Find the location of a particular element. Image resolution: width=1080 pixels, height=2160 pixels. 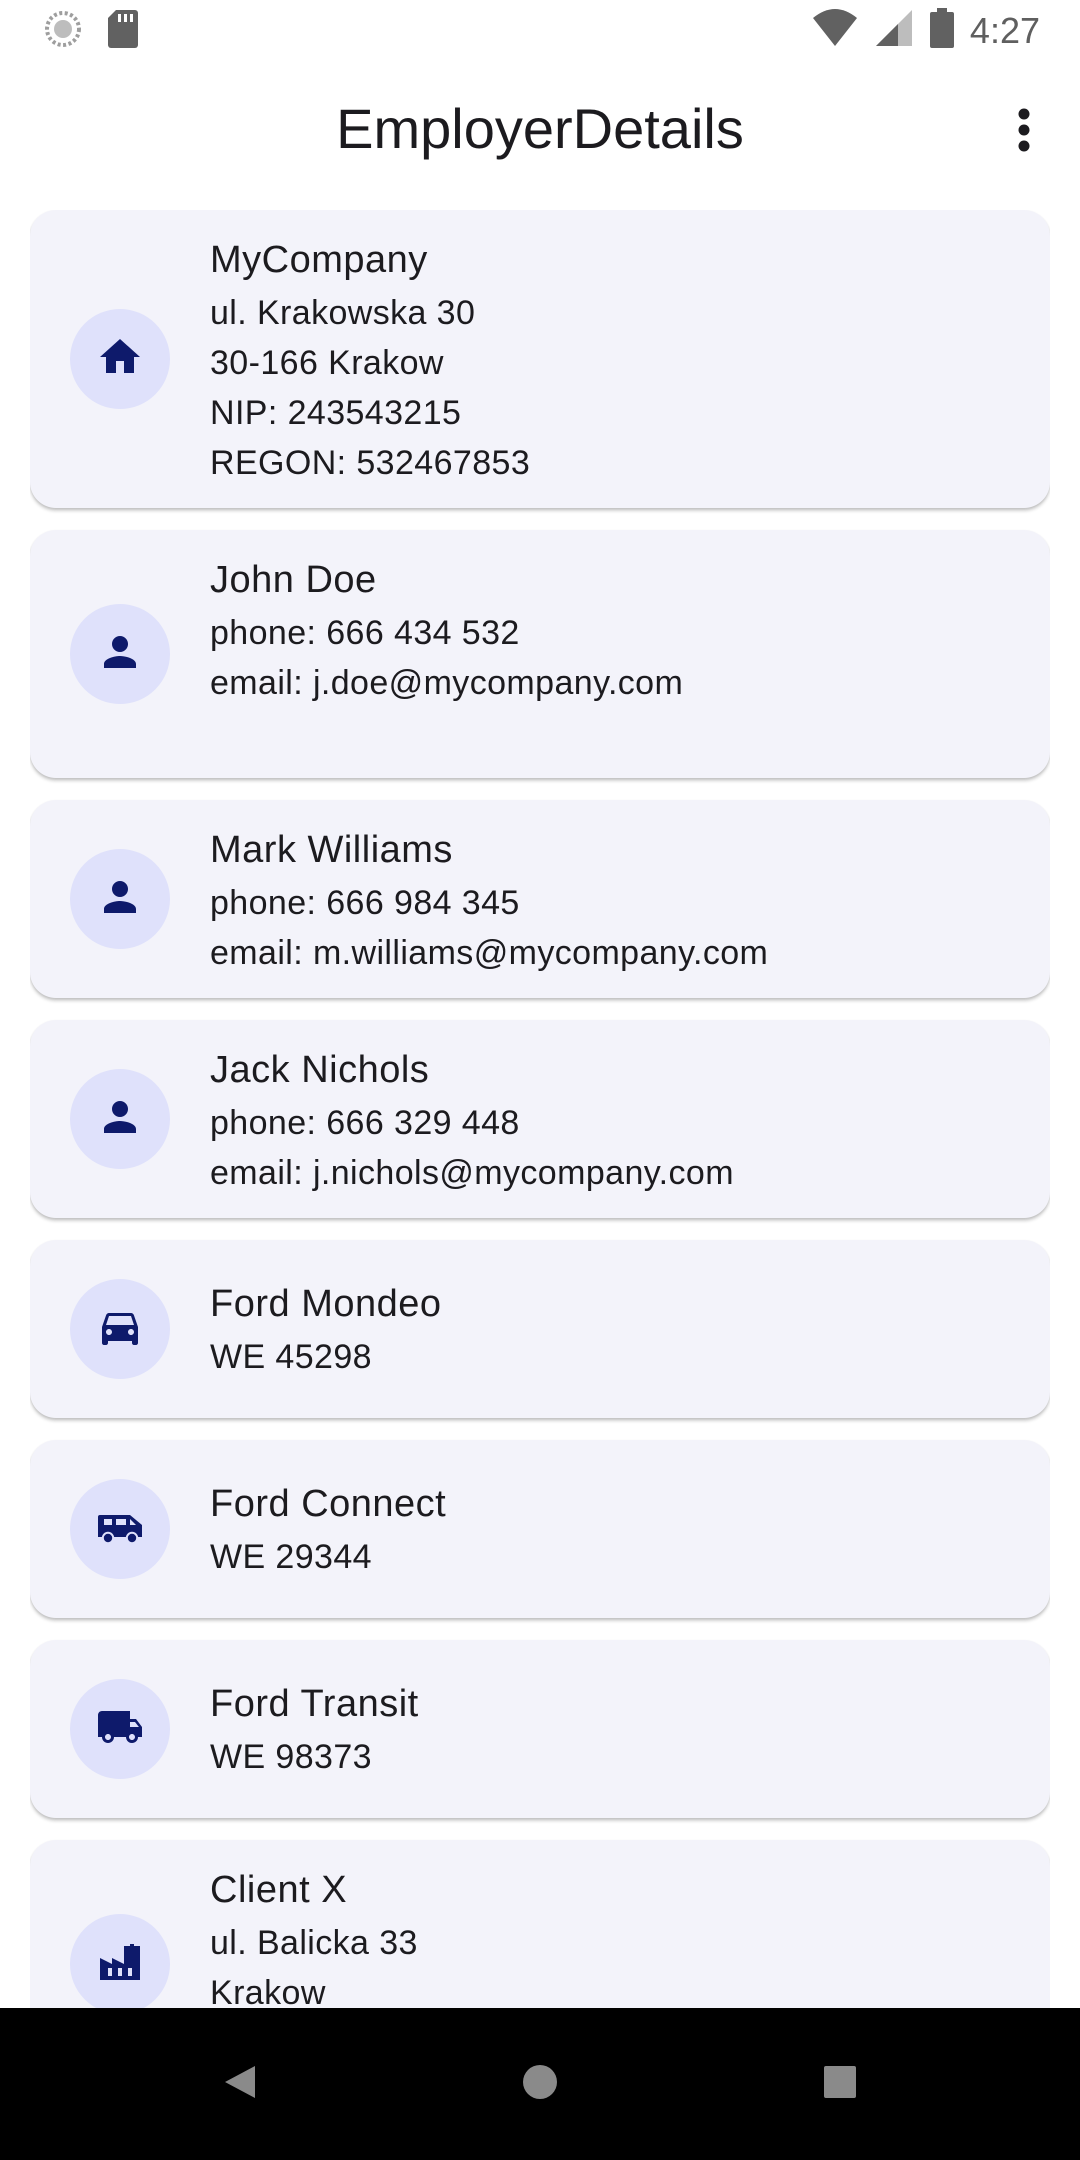

card-title: Client X is located at coordinates (279, 1890).